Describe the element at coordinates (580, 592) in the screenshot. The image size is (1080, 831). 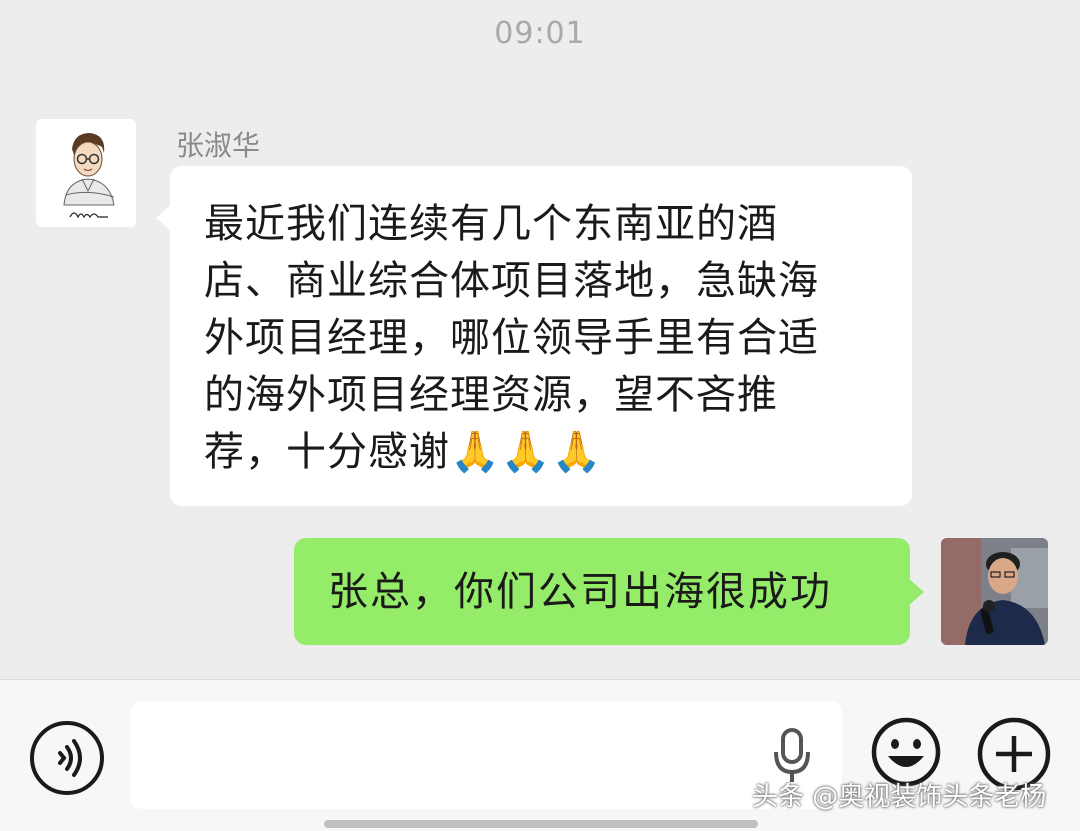
I see `outgoing-message-text: 张总，你们公司出海很成功` at that location.